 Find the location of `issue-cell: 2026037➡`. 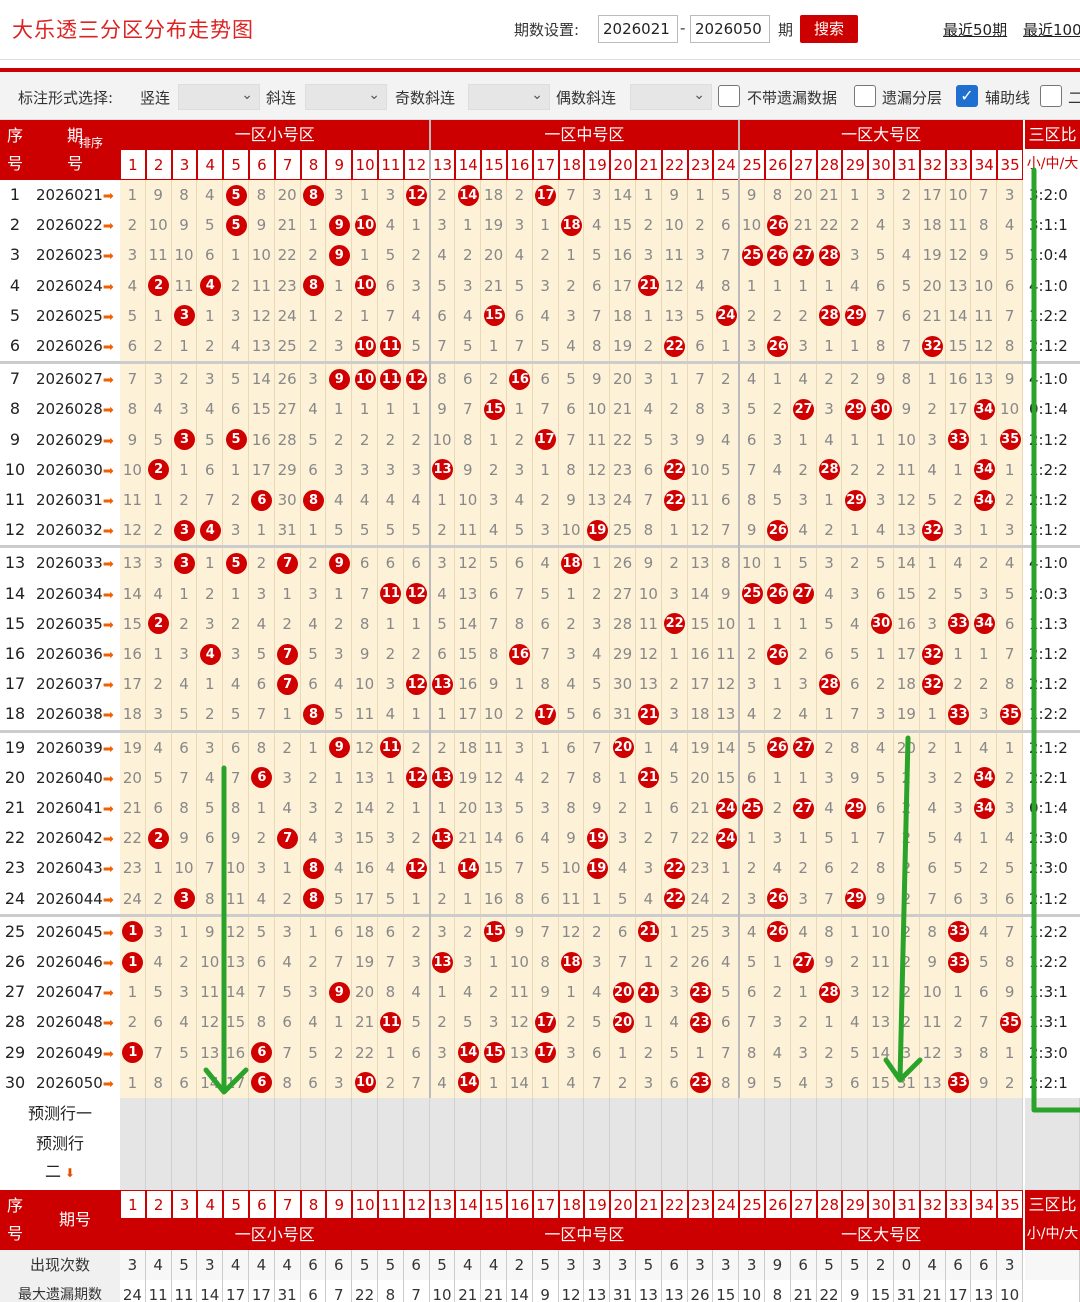

issue-cell: 2026037➡ is located at coordinates (75, 684).